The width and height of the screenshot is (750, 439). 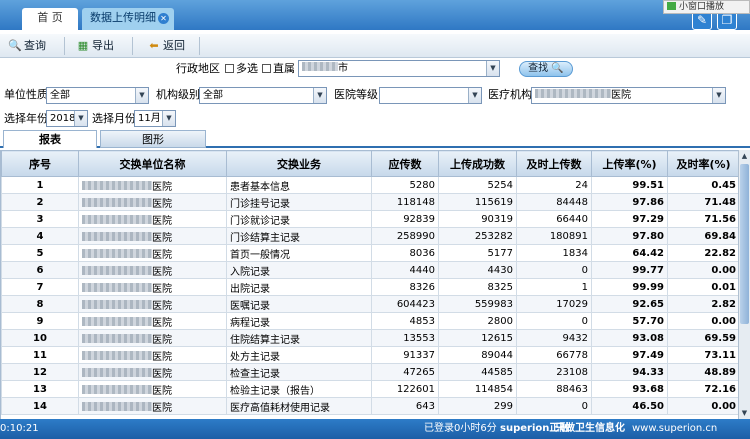 I want to click on business-type: 住院结算主记录, so click(x=299, y=338).